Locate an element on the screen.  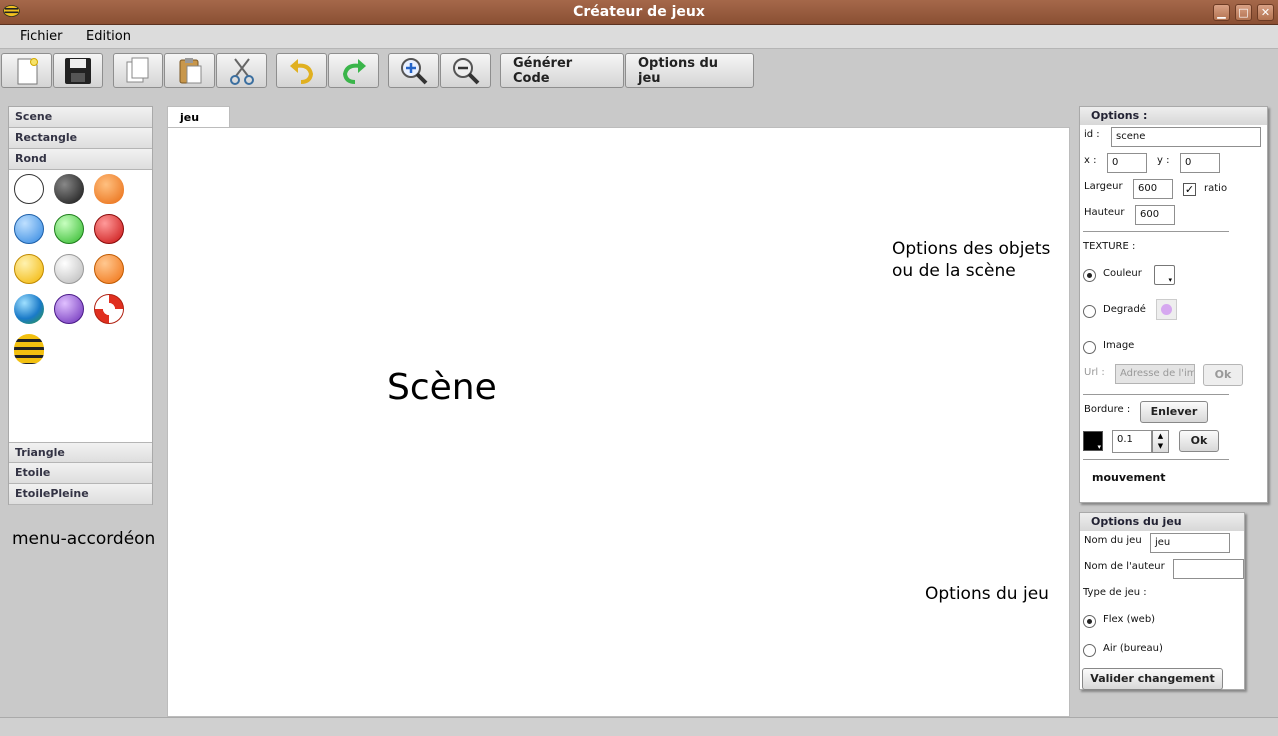
menu-fichier: Fichier is located at coordinates (41, 36).